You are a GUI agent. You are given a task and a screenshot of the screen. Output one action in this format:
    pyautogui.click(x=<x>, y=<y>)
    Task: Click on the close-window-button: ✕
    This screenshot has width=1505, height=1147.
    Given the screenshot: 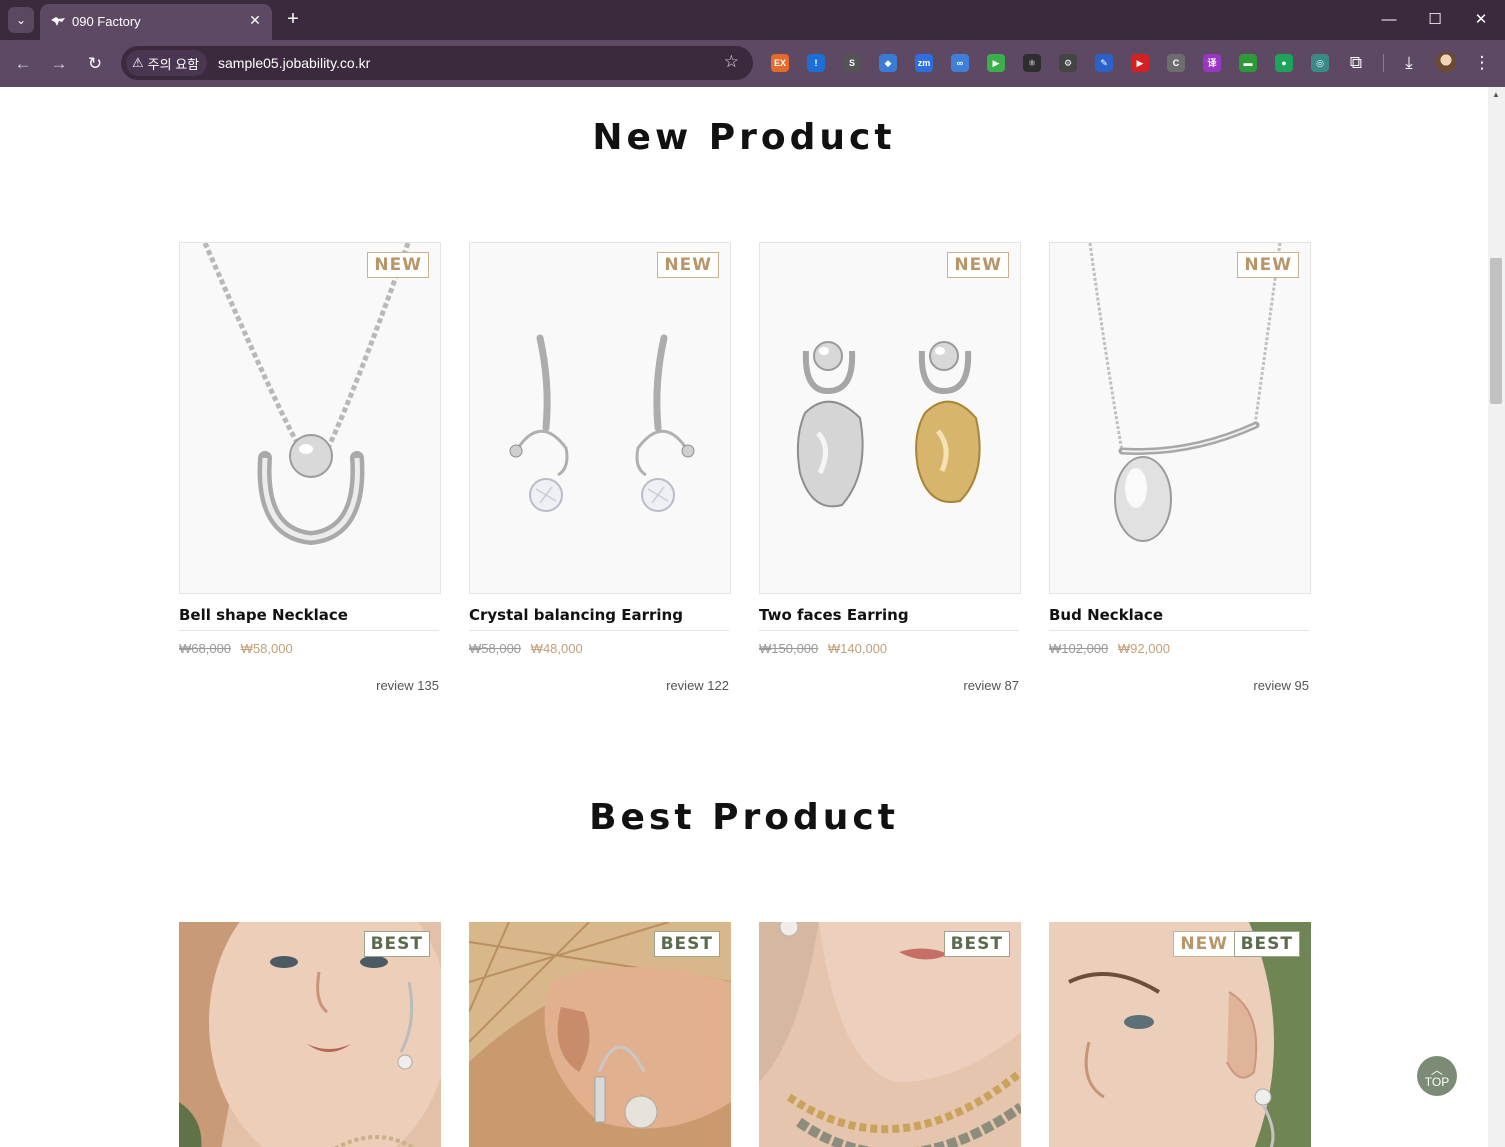 What is the action you would take?
    pyautogui.click(x=1481, y=20)
    